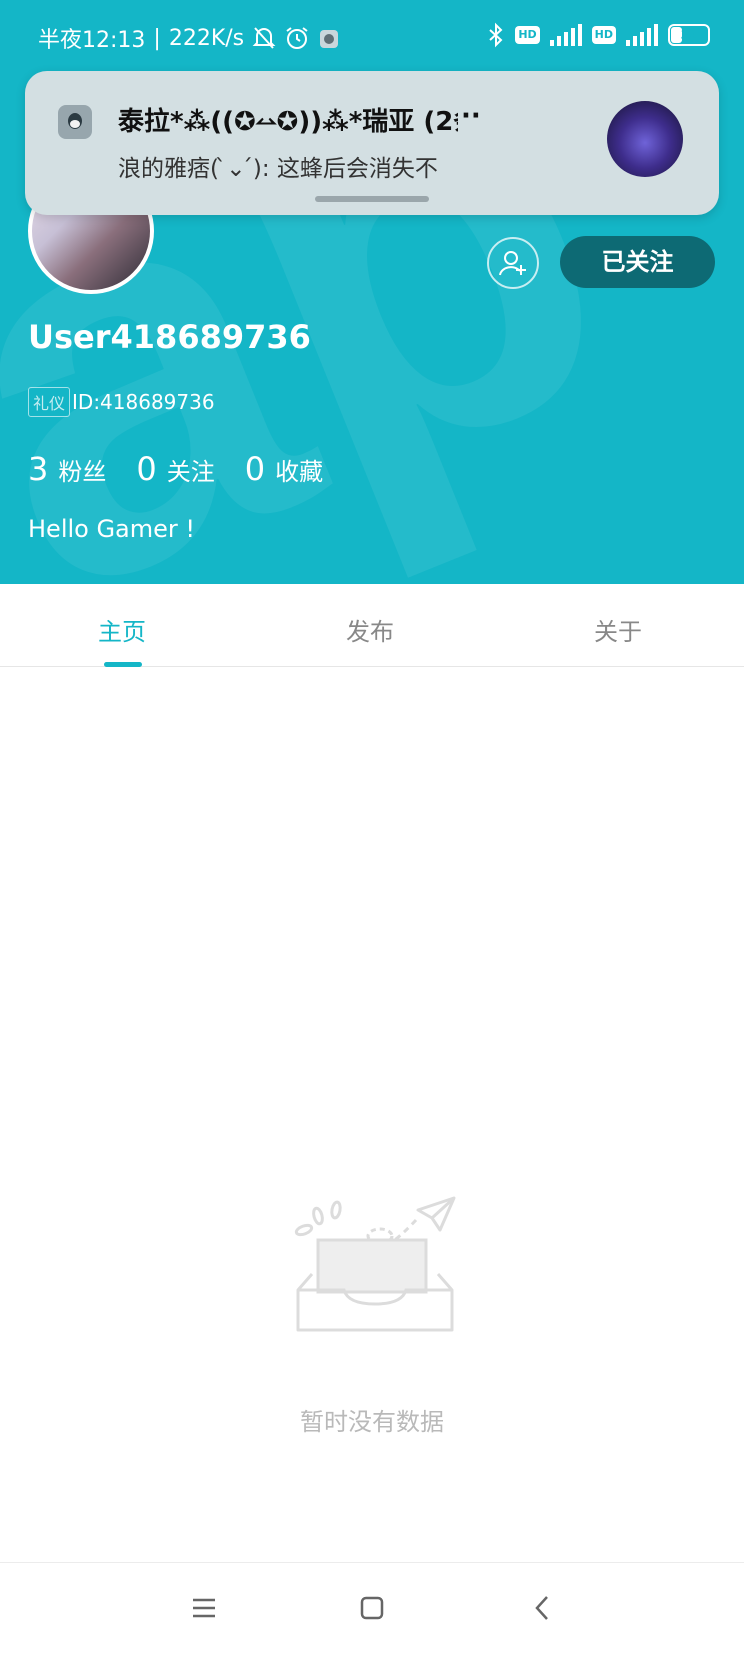 Image resolution: width=744 pixels, height=1654 pixels. Describe the element at coordinates (471, 116) in the screenshot. I see `notification-more: ··` at that location.